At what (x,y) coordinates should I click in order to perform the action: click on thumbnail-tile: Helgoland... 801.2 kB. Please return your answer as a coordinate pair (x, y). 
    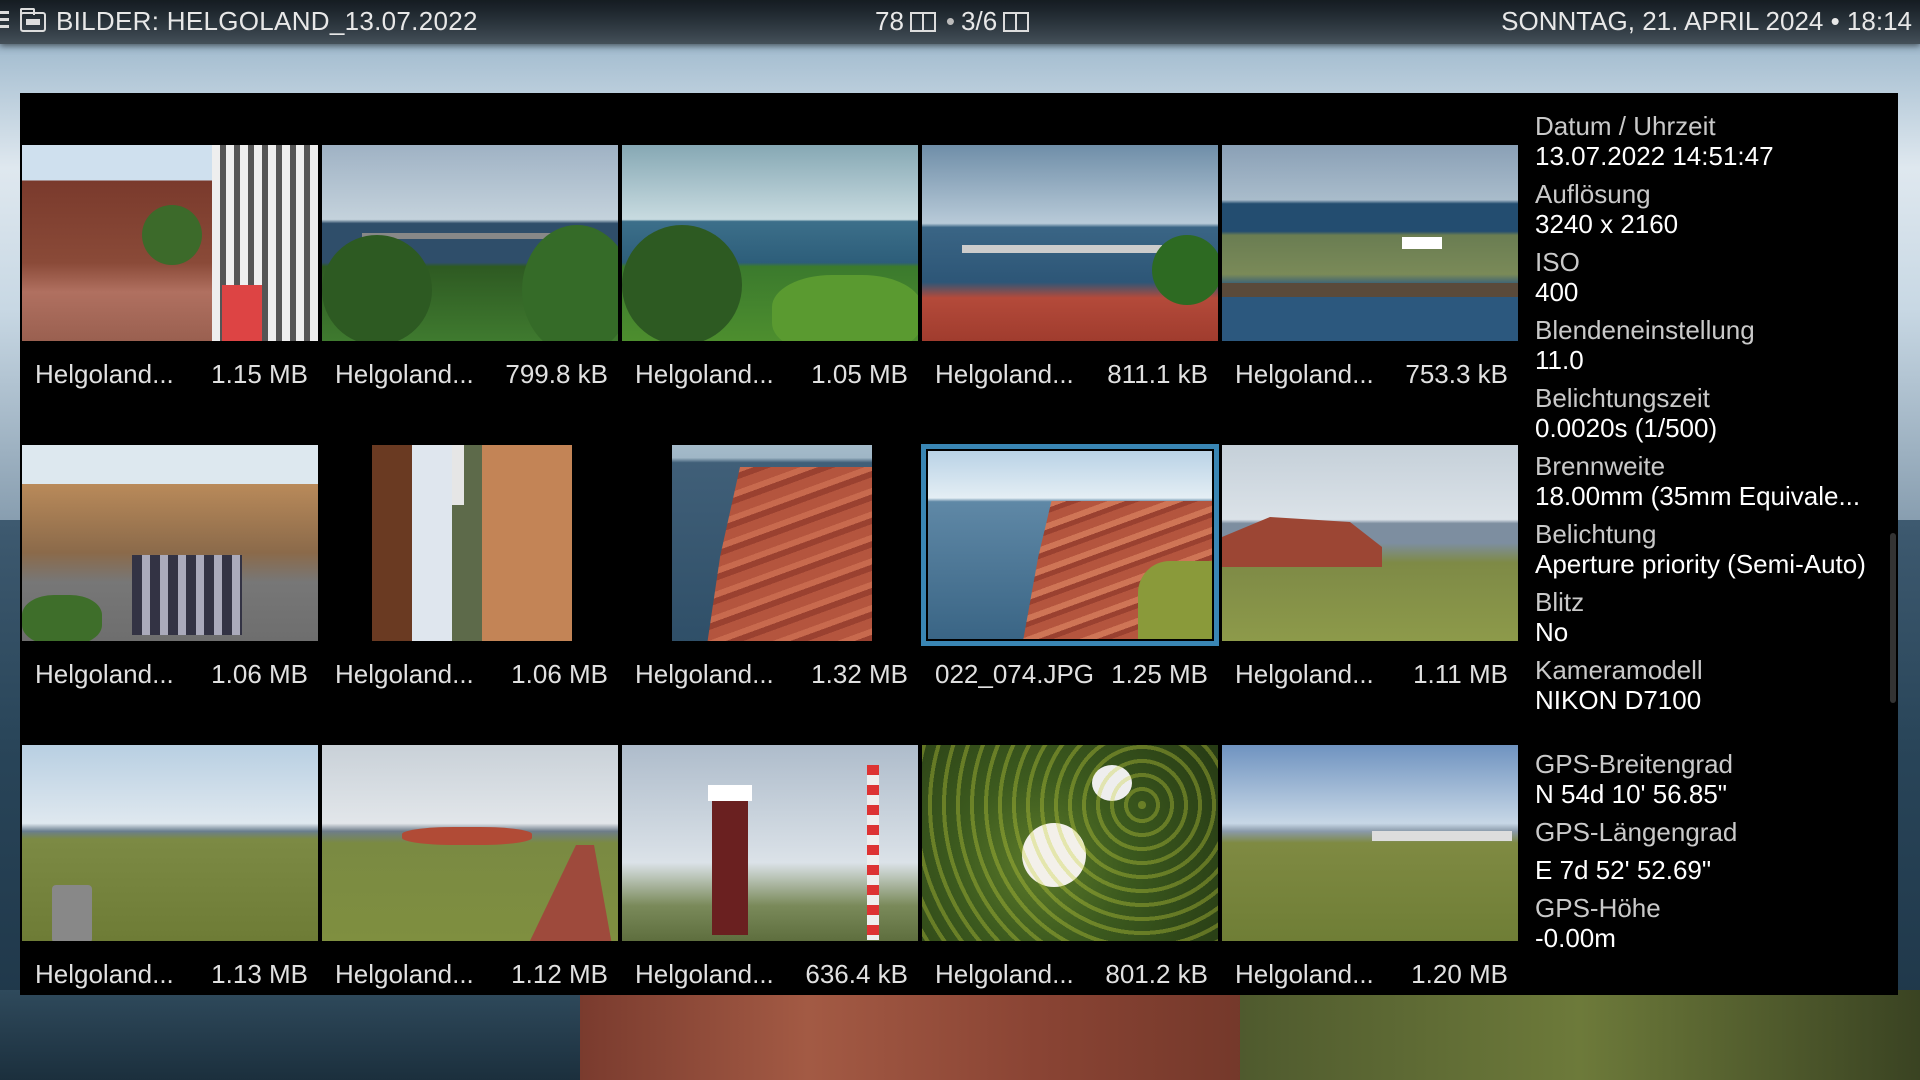
    Looking at the image, I should click on (1069, 893).